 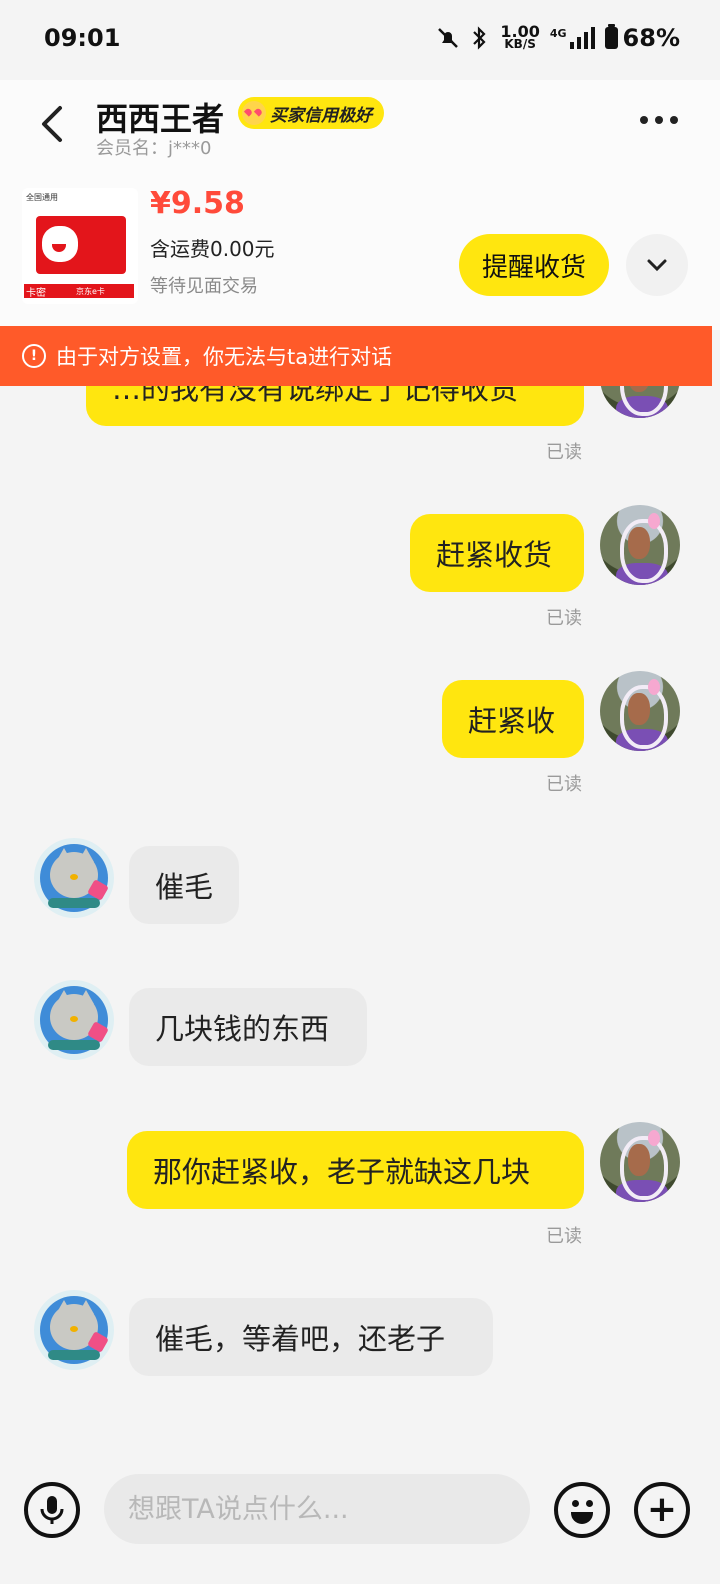 What do you see at coordinates (355, 1170) in the screenshot?
I see `message-bubble: 那你赶紧收，老子就缺这几块` at bounding box center [355, 1170].